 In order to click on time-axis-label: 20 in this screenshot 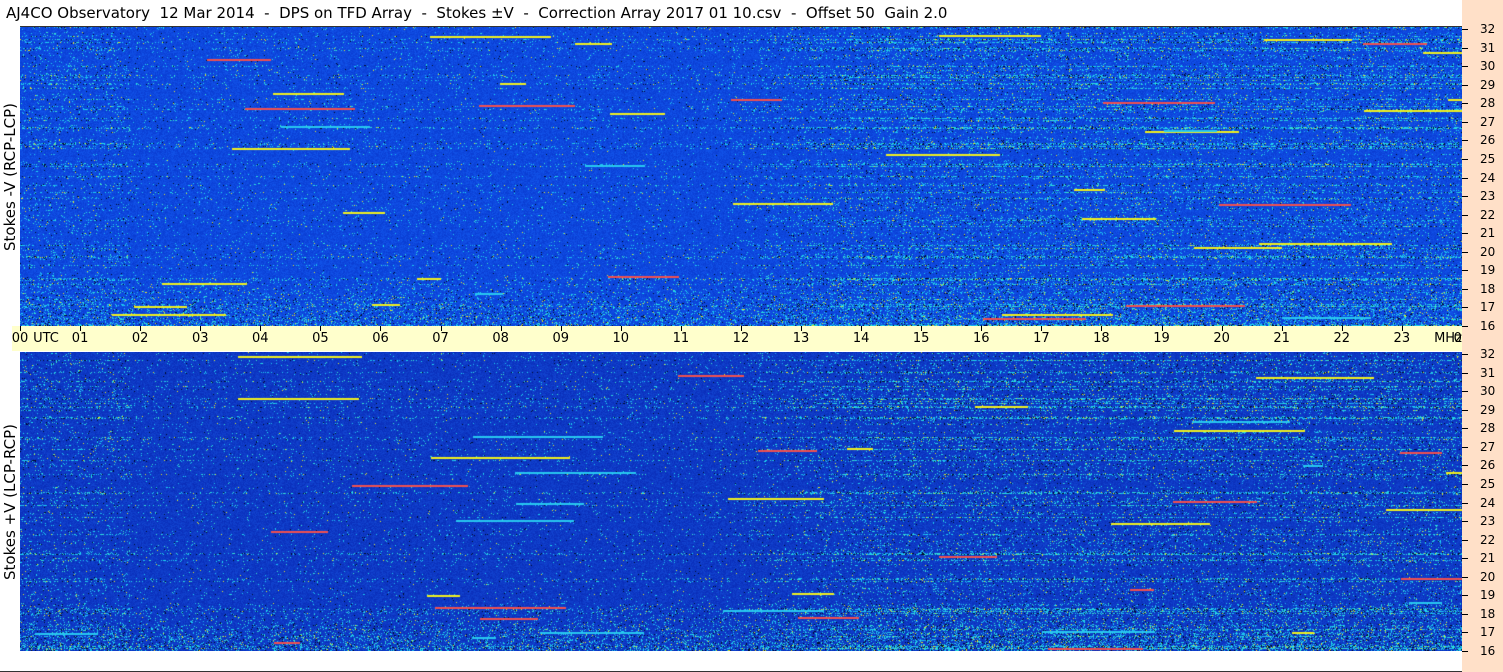, I will do `click(1221, 338)`.